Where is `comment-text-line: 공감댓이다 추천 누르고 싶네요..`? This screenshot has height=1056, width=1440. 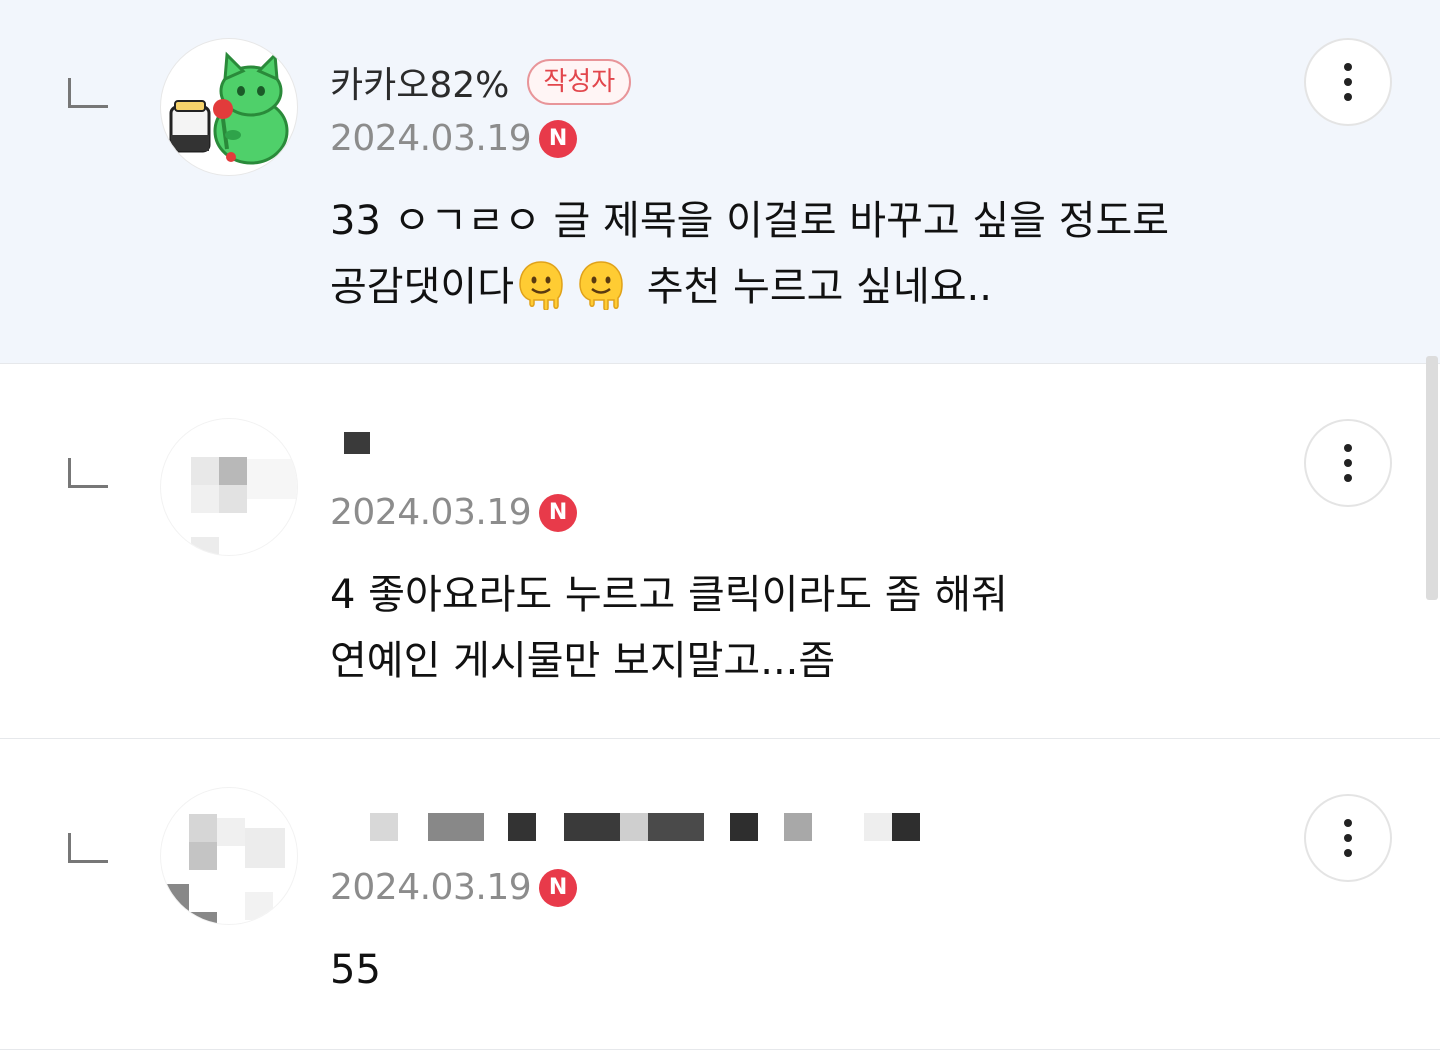 comment-text-line: 공감댓이다 추천 누르고 싶네요.. is located at coordinates (749, 287).